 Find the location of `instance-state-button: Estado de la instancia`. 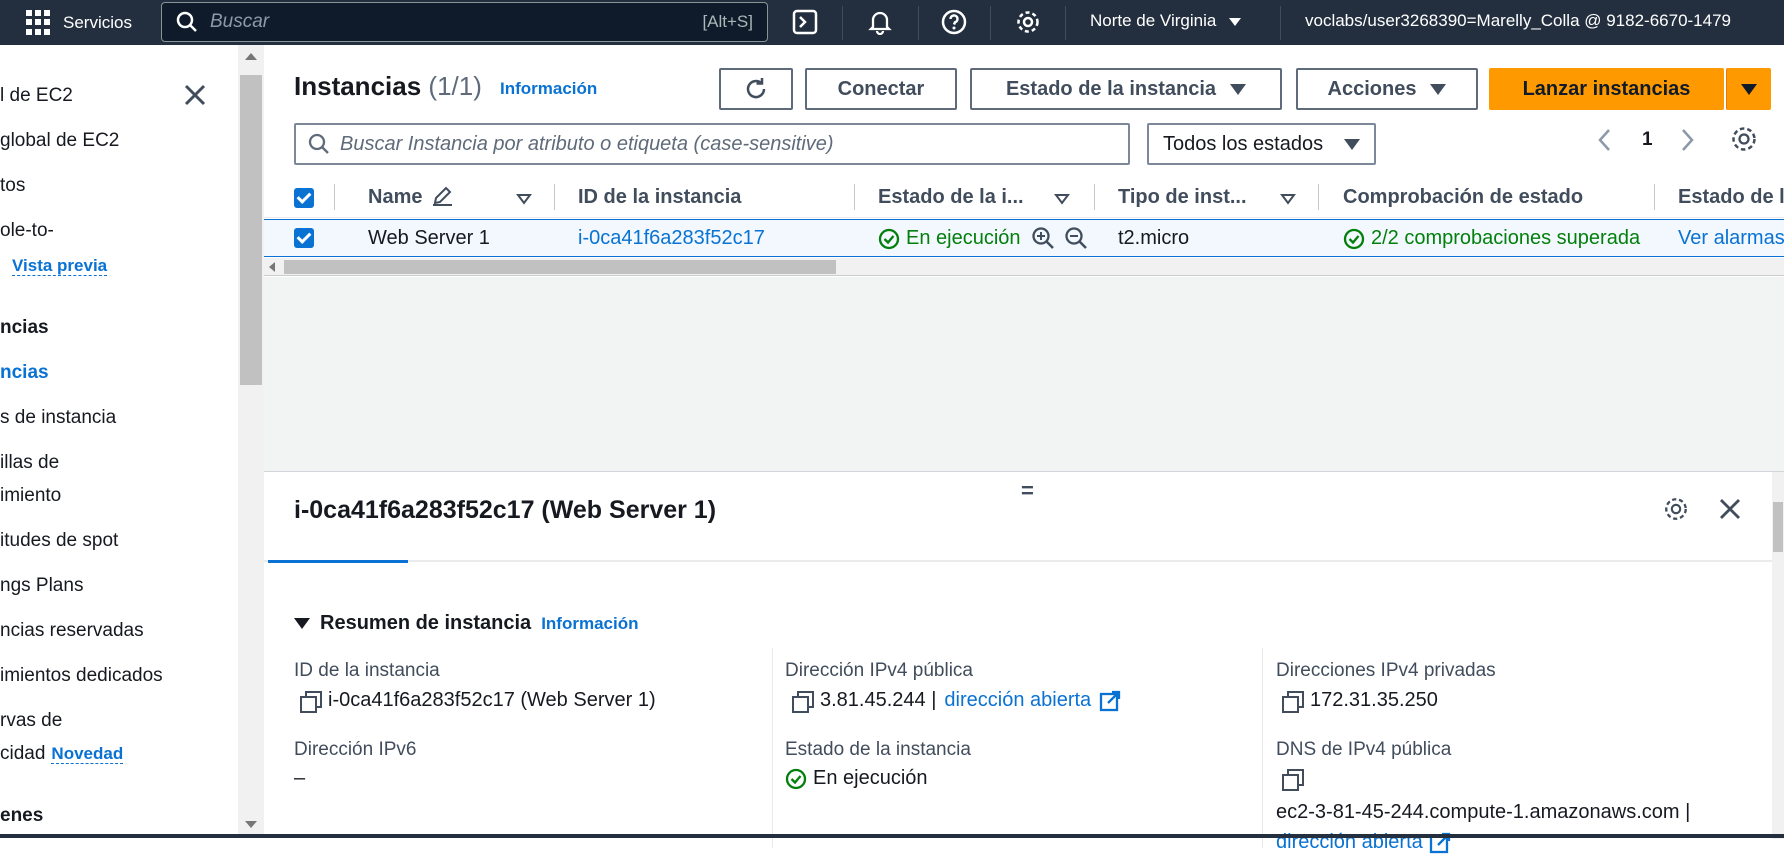

instance-state-button: Estado de la instancia is located at coordinates (1126, 89).